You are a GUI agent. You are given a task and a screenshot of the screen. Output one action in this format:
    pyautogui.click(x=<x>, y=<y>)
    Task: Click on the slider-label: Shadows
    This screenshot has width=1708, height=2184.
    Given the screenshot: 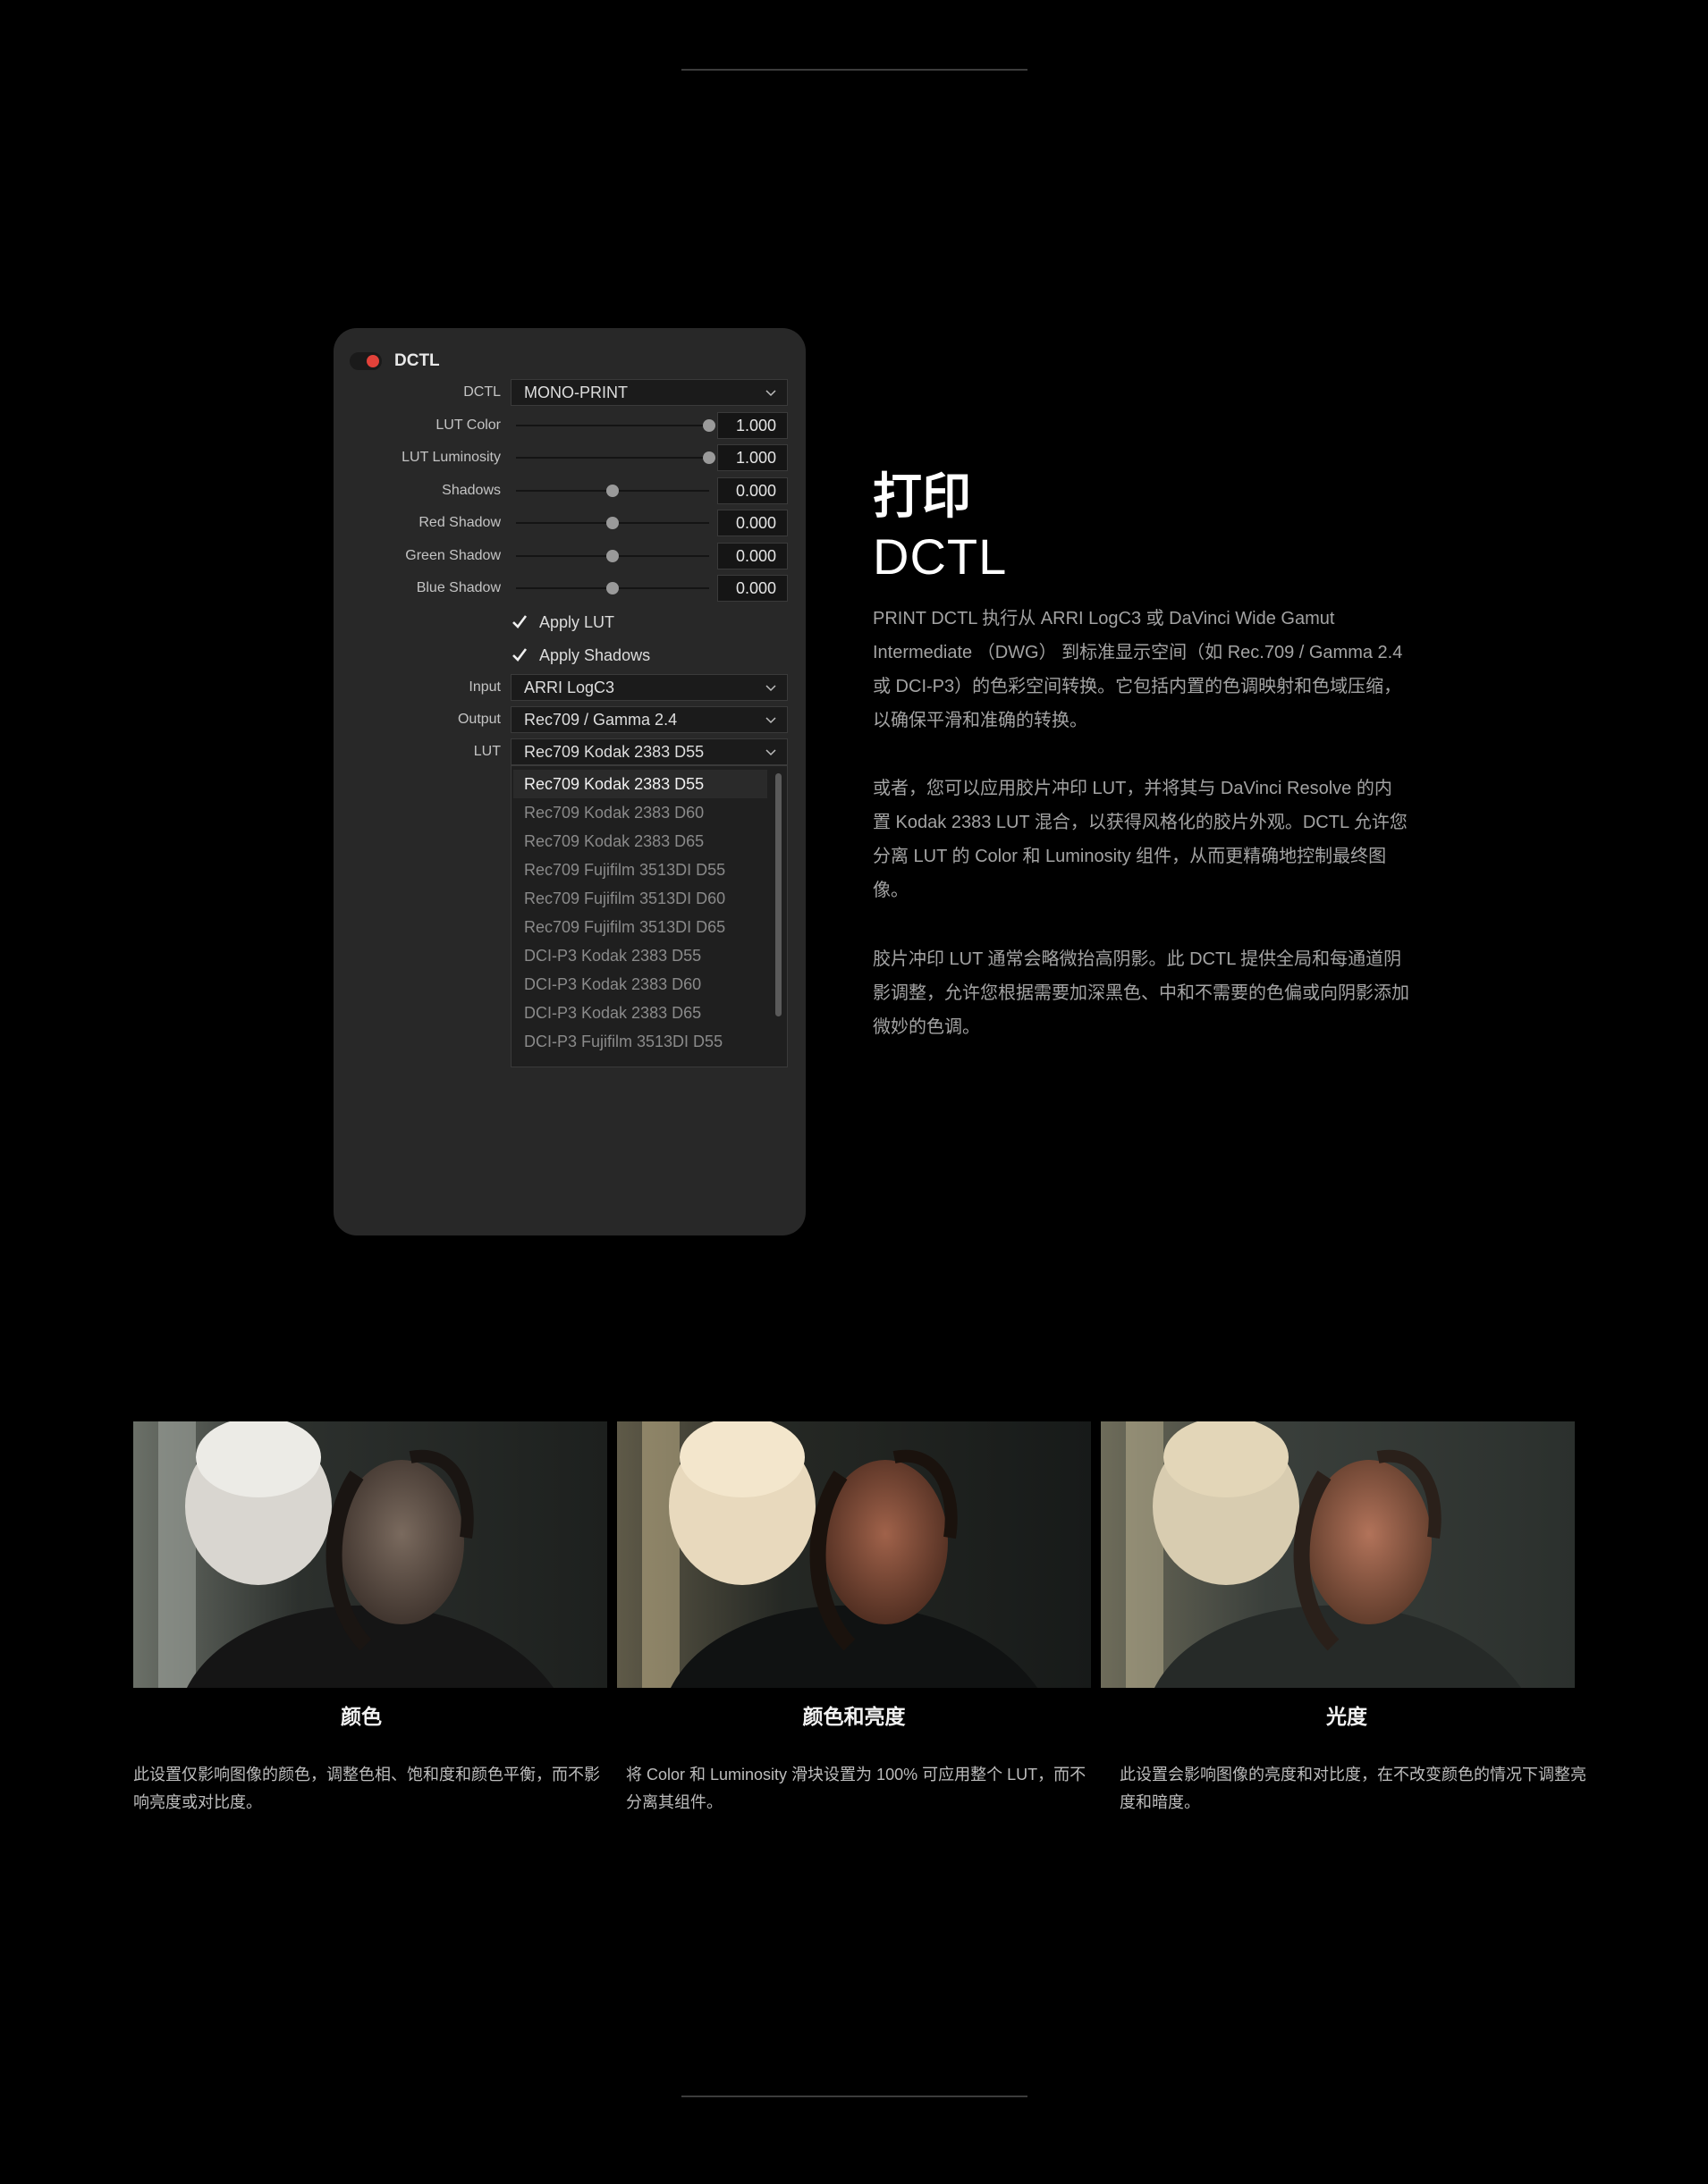 What is the action you would take?
    pyautogui.click(x=471, y=491)
    